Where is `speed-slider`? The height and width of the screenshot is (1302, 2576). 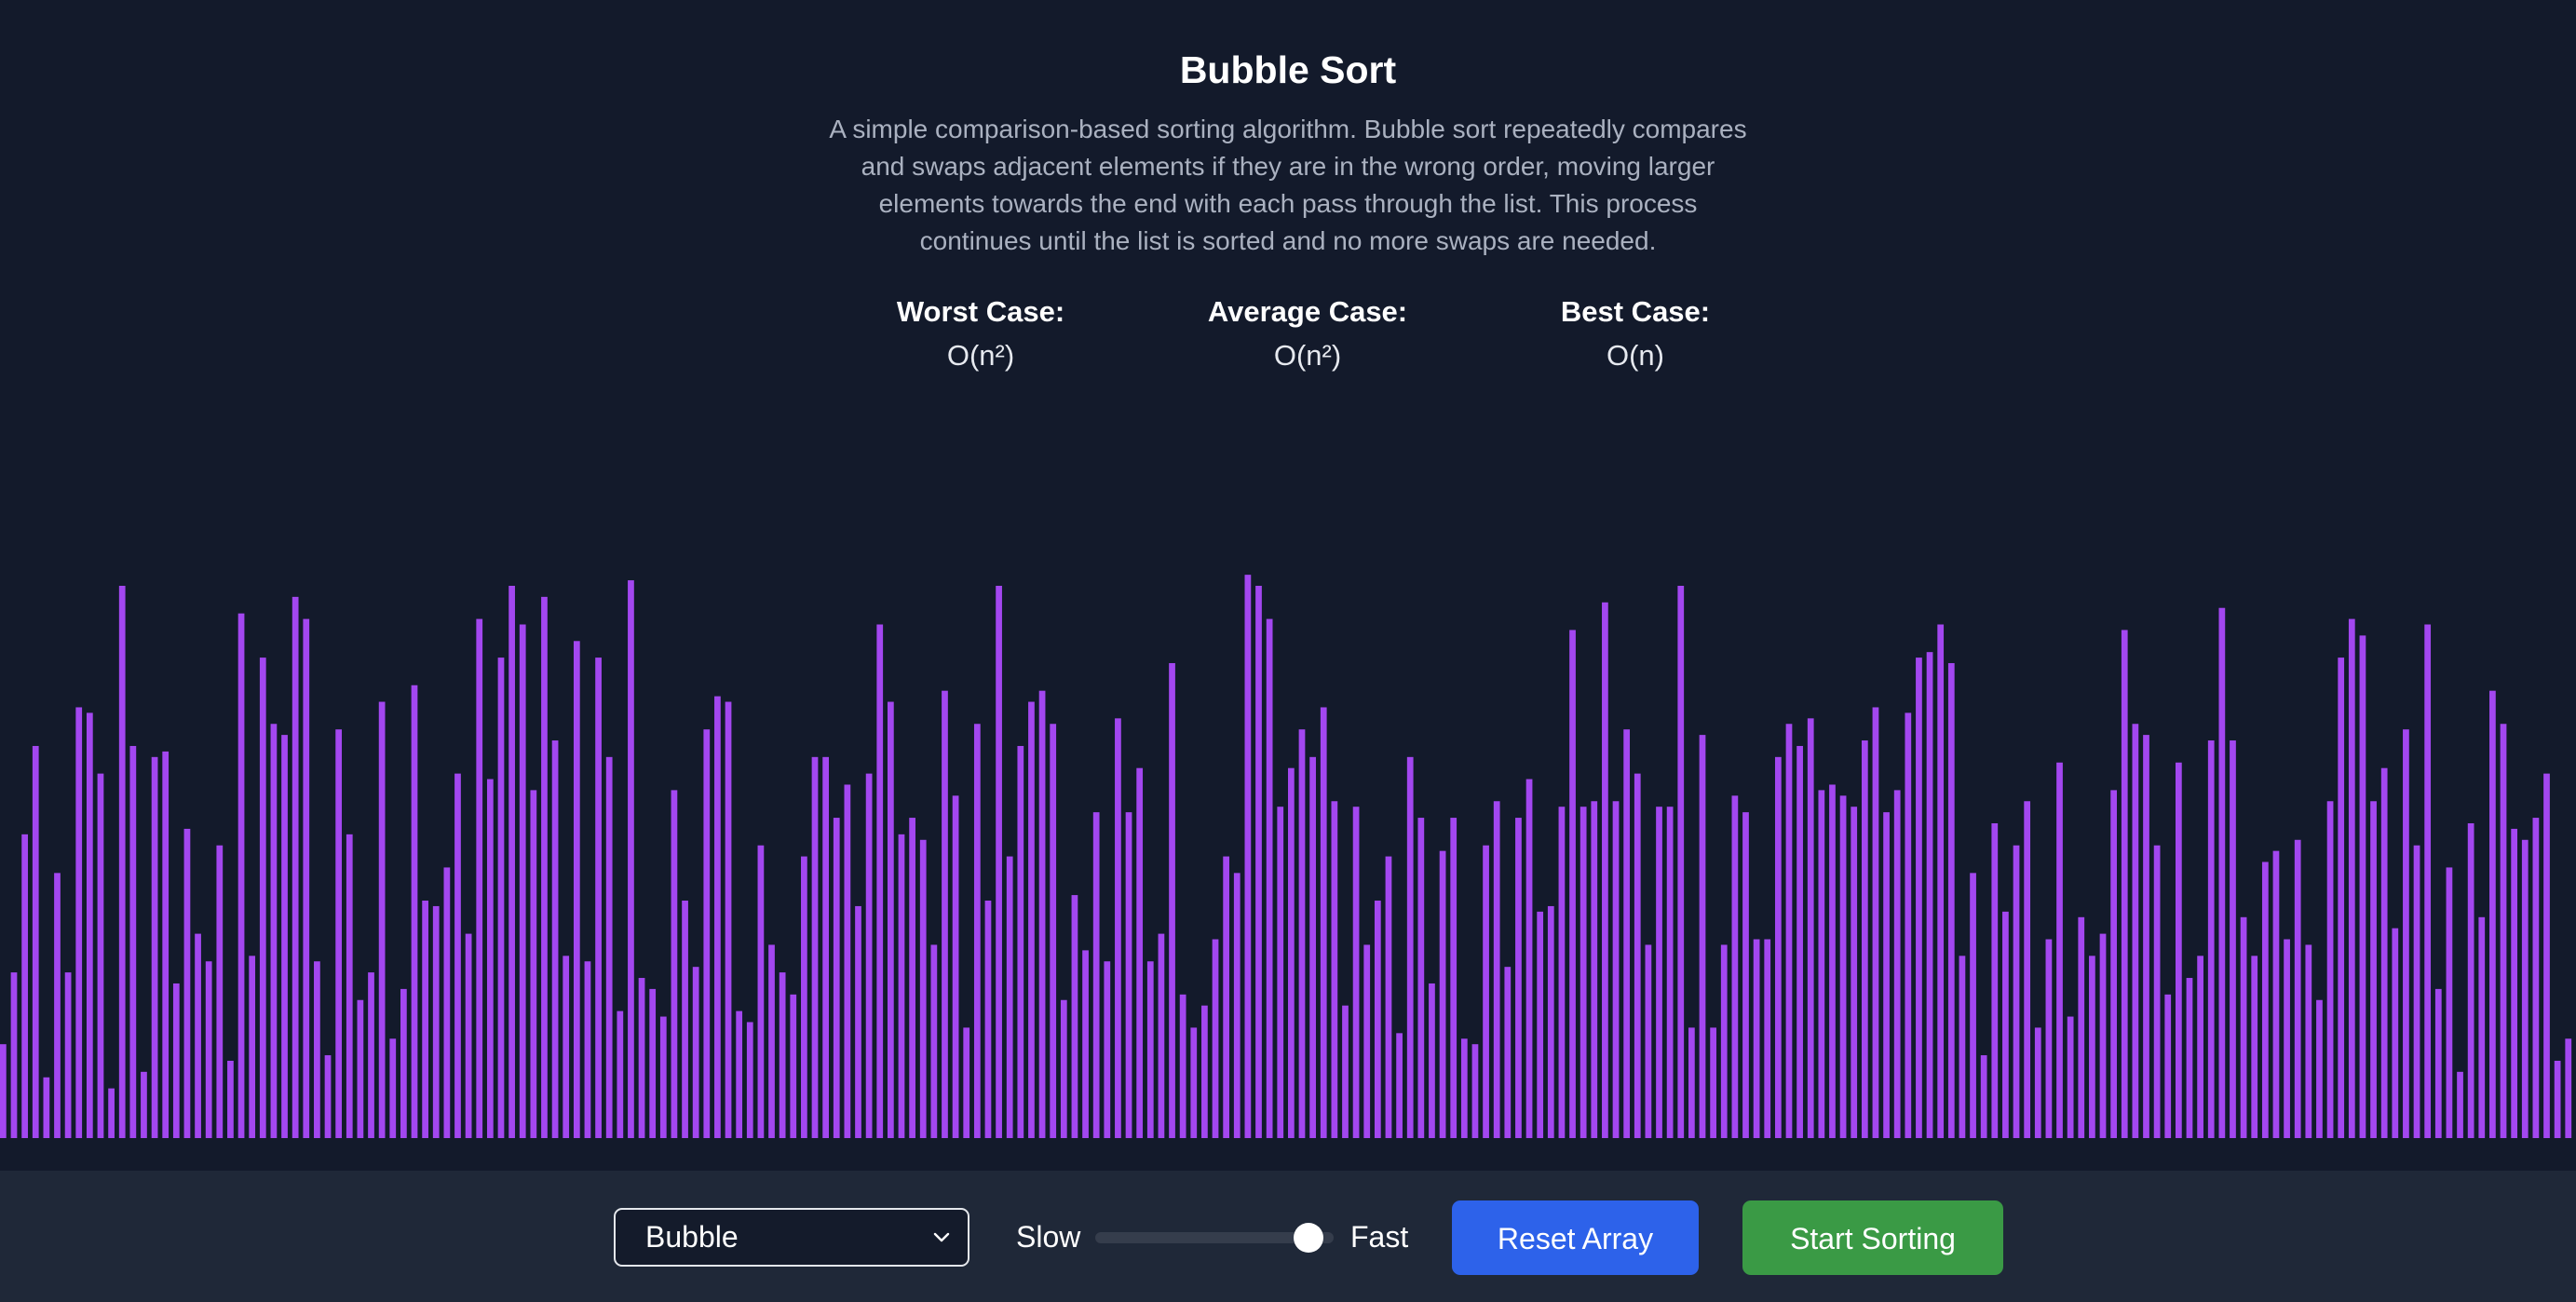 speed-slider is located at coordinates (1214, 1238).